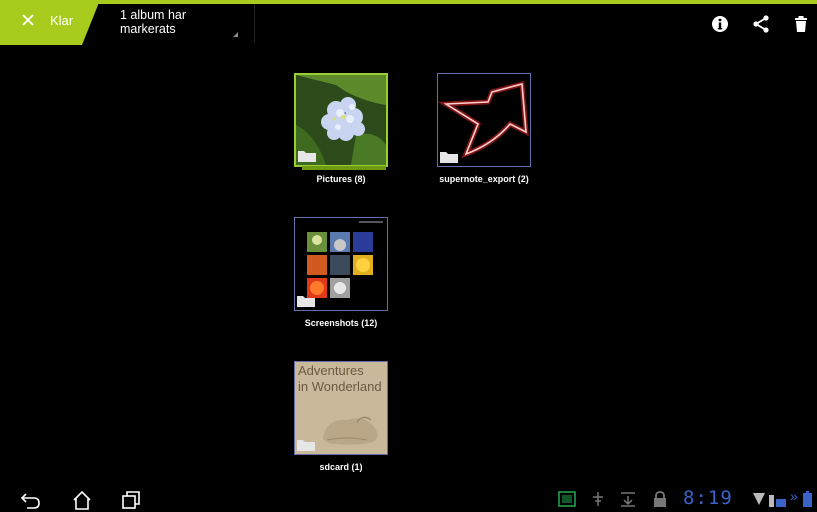 The width and height of the screenshot is (817, 512). Describe the element at coordinates (807, 499) in the screenshot. I see `battery-icon` at that location.